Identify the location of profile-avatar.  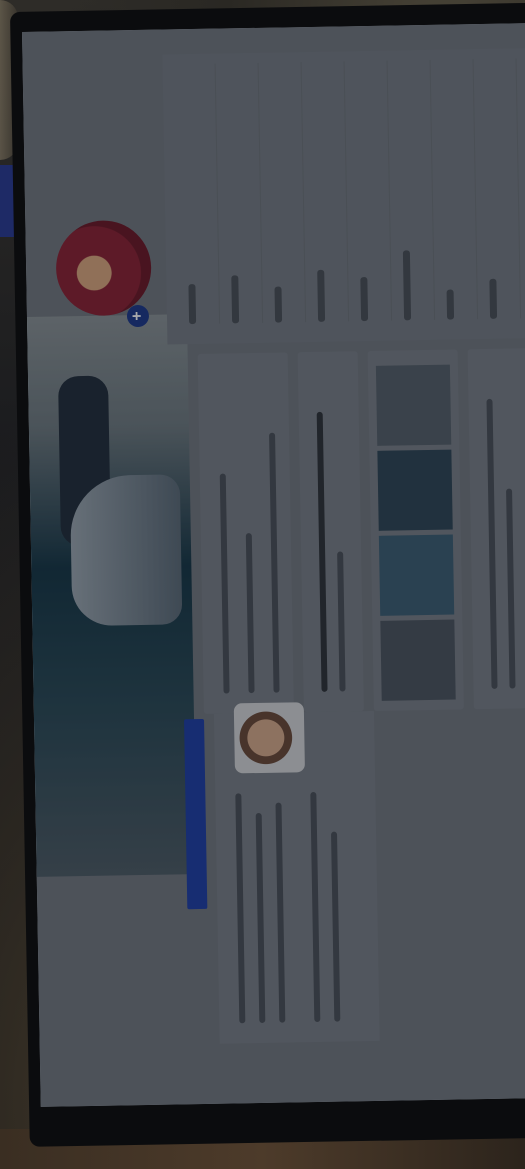
(103, 268).